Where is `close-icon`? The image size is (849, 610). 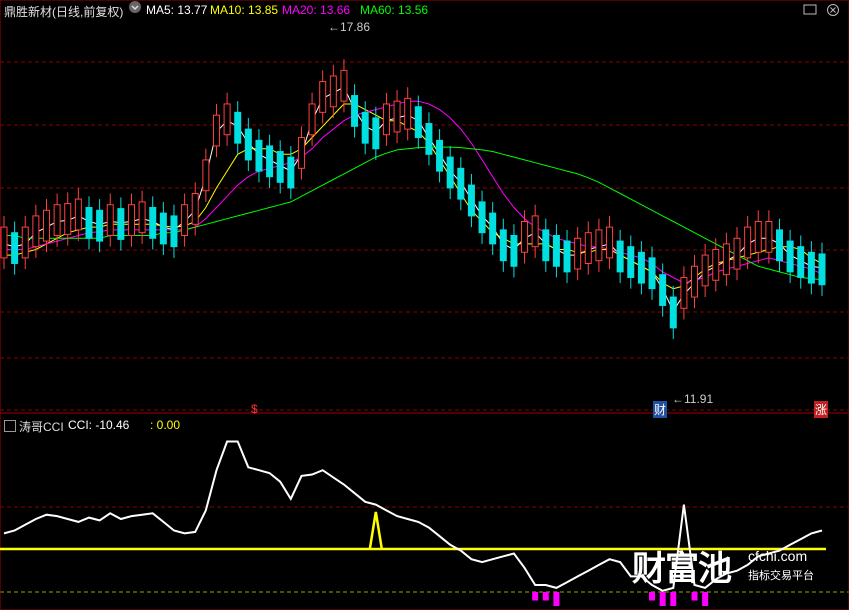 close-icon is located at coordinates (834, 11).